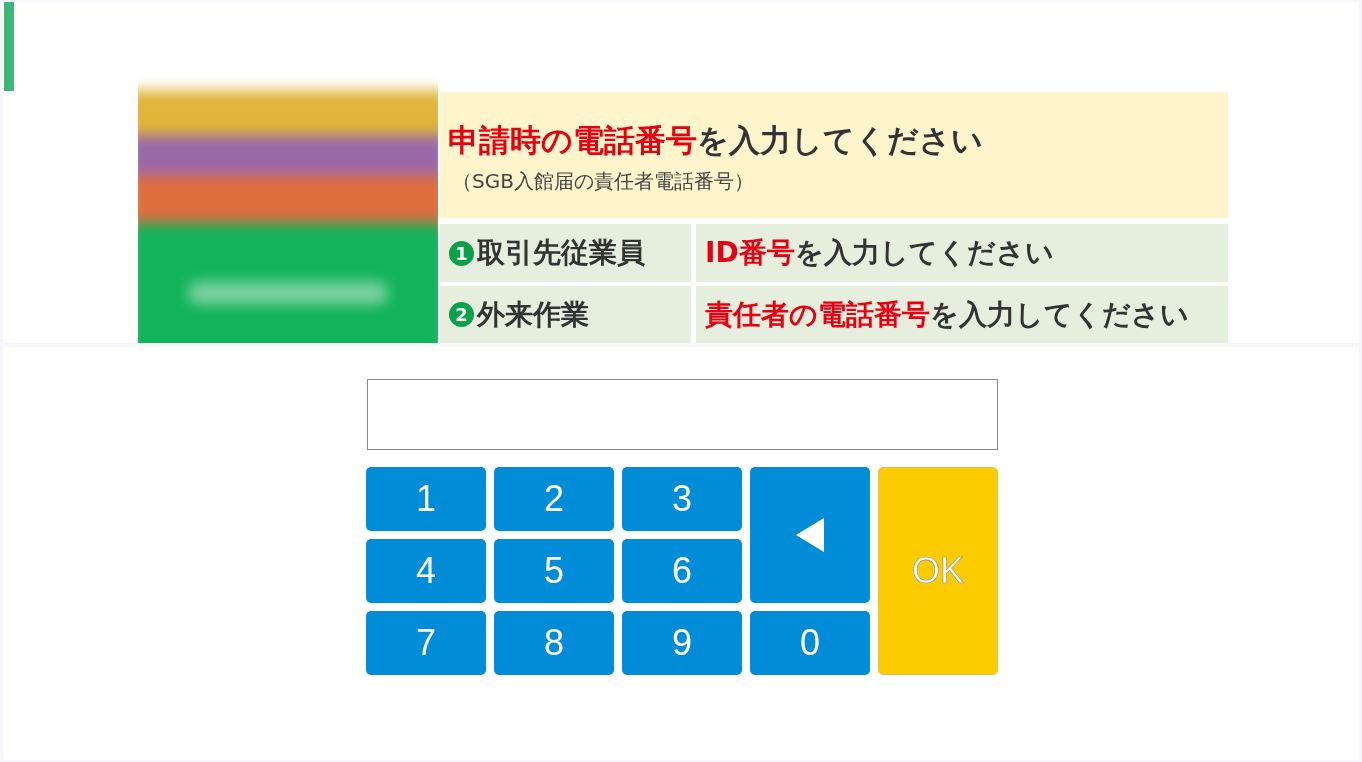  Describe the element at coordinates (879, 253) in the screenshot. I see `option-instruction: ID番号を入力してください` at that location.